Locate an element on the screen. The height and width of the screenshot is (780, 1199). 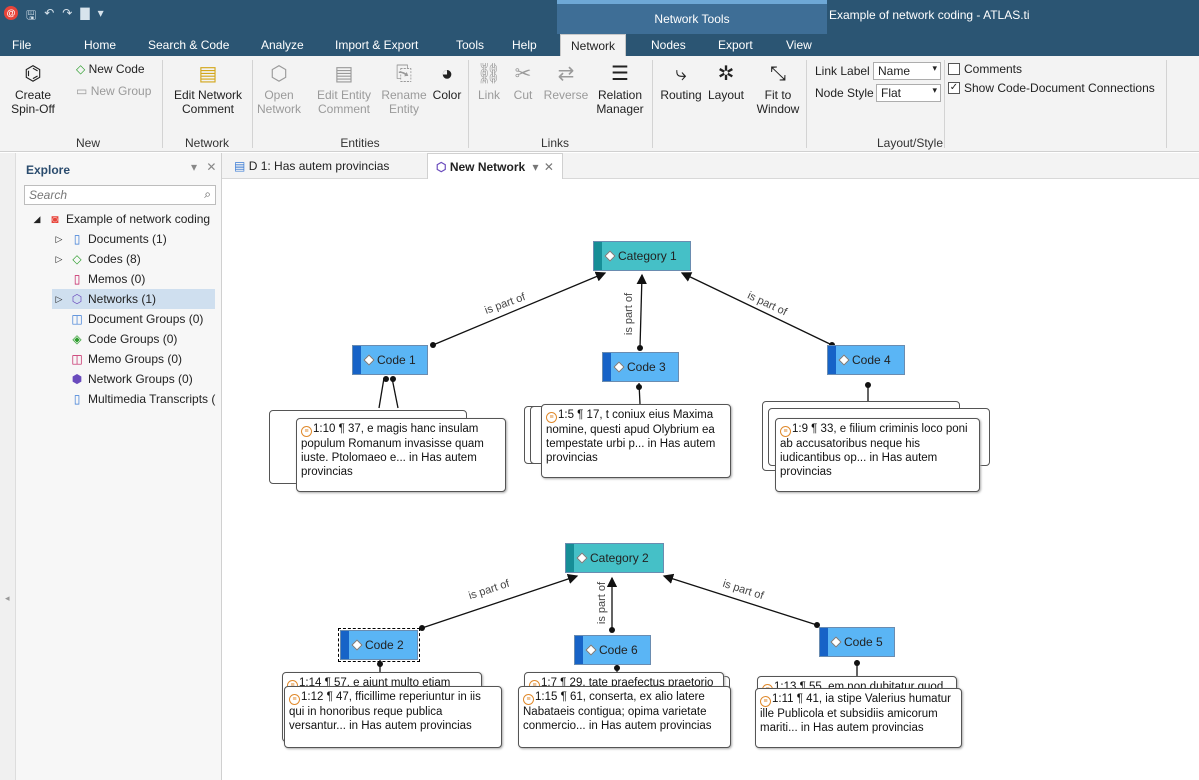
new-code-button: ◇ New Code is located at coordinates (110, 69).